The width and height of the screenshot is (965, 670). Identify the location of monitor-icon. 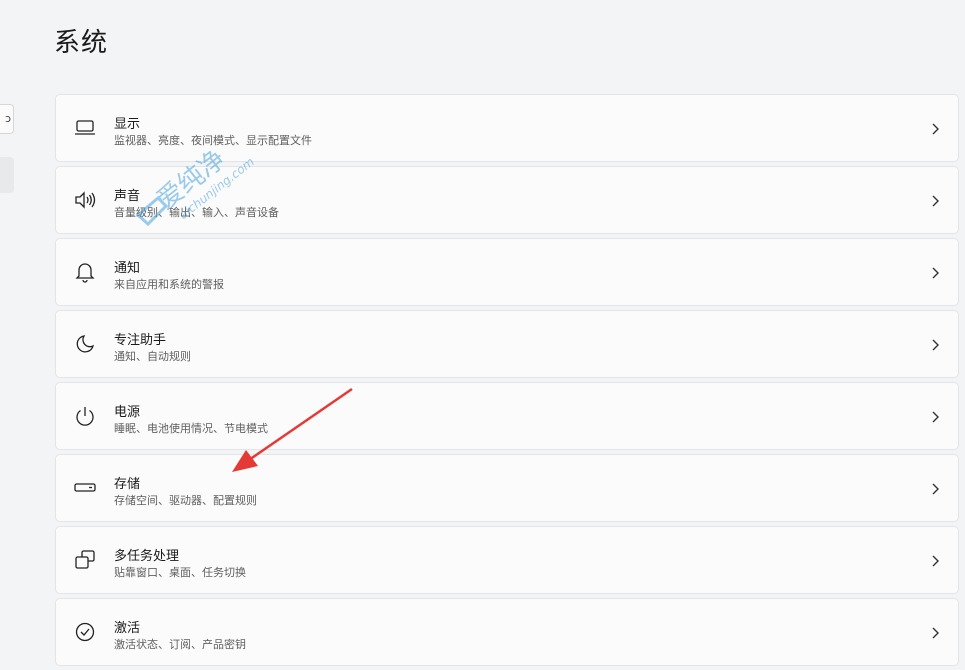
(85, 128).